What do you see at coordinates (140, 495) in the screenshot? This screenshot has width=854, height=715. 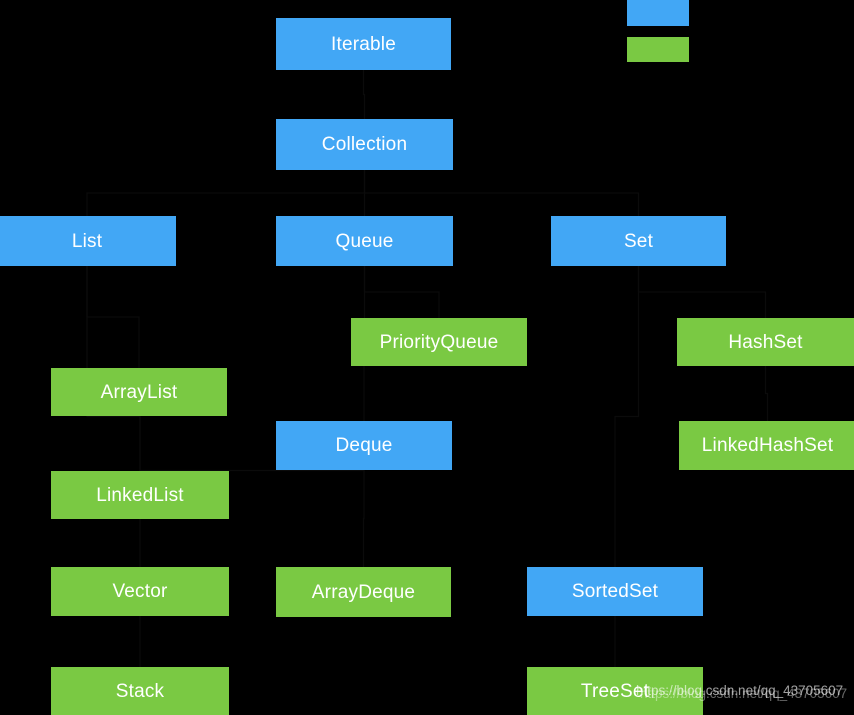 I see `node-linkedlist: LinkedList` at bounding box center [140, 495].